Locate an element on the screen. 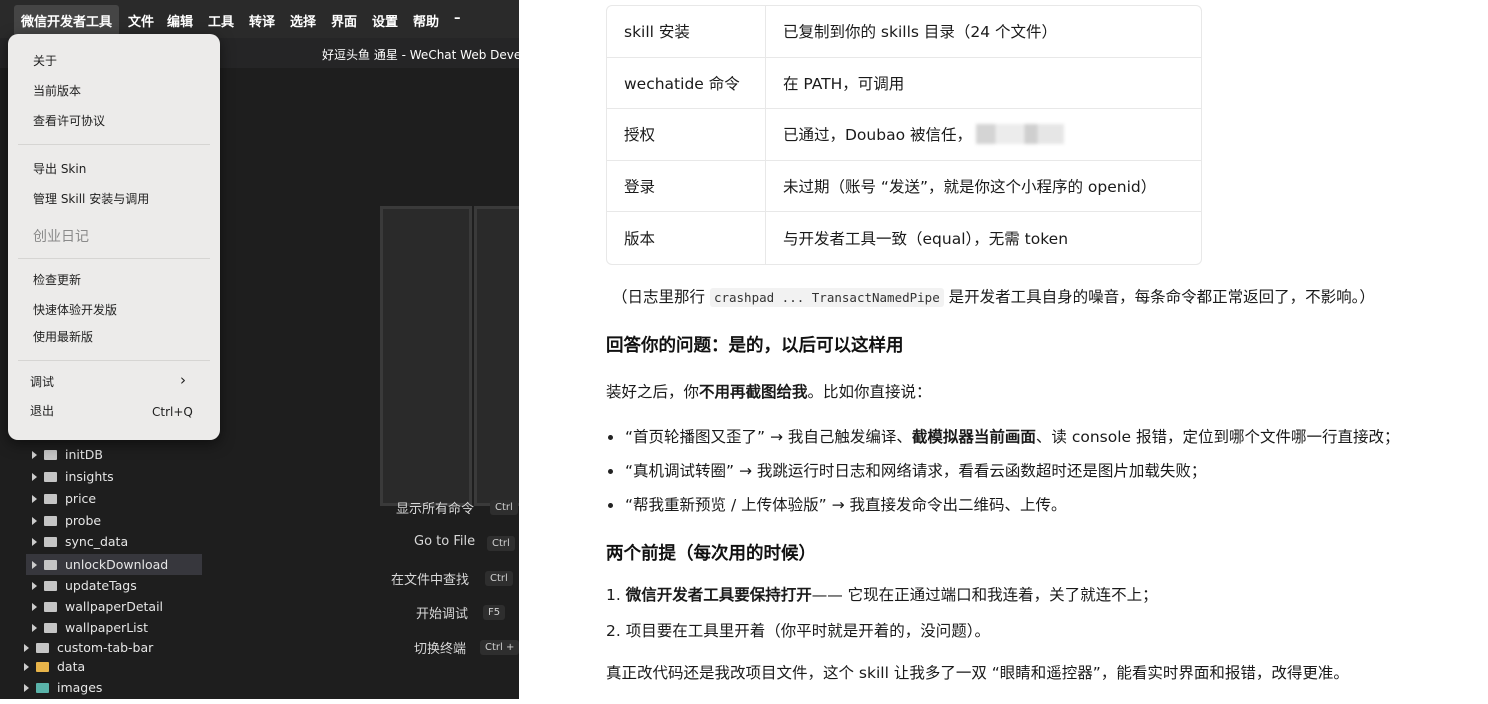 The height and width of the screenshot is (704, 1488). menu-item-export-skin: 导出 Skin is located at coordinates (59, 168).